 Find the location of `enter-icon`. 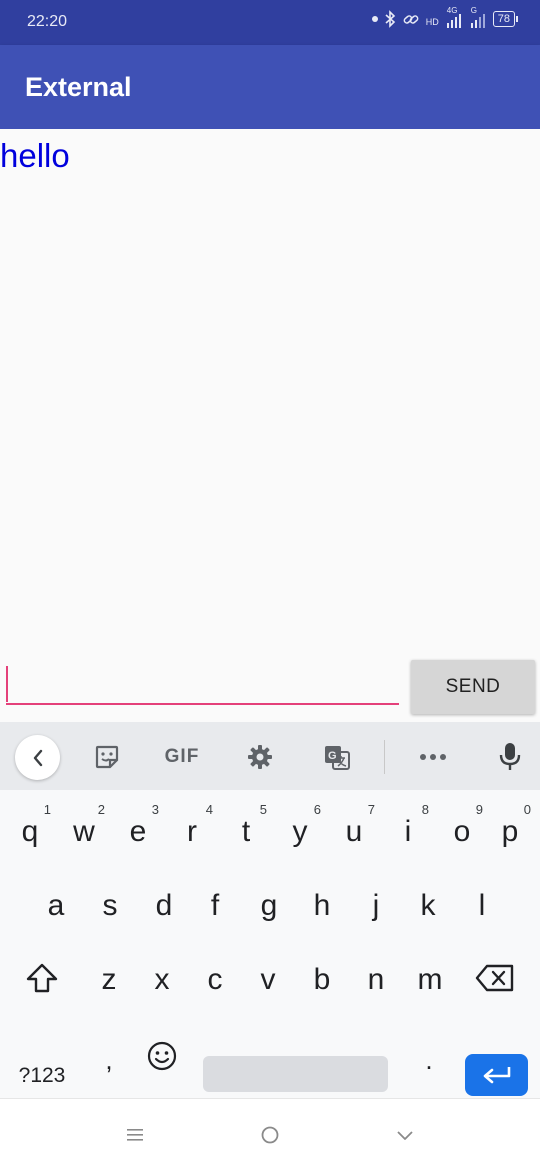

enter-icon is located at coordinates (496, 1075).